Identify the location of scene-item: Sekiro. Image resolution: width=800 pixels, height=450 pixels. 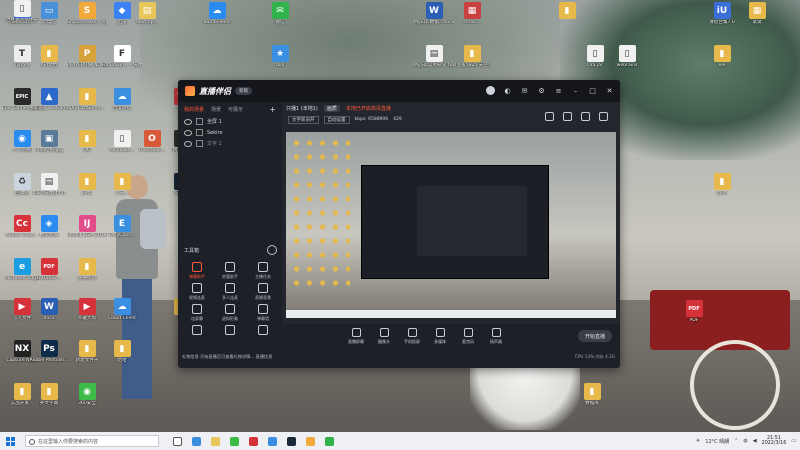
(230, 132).